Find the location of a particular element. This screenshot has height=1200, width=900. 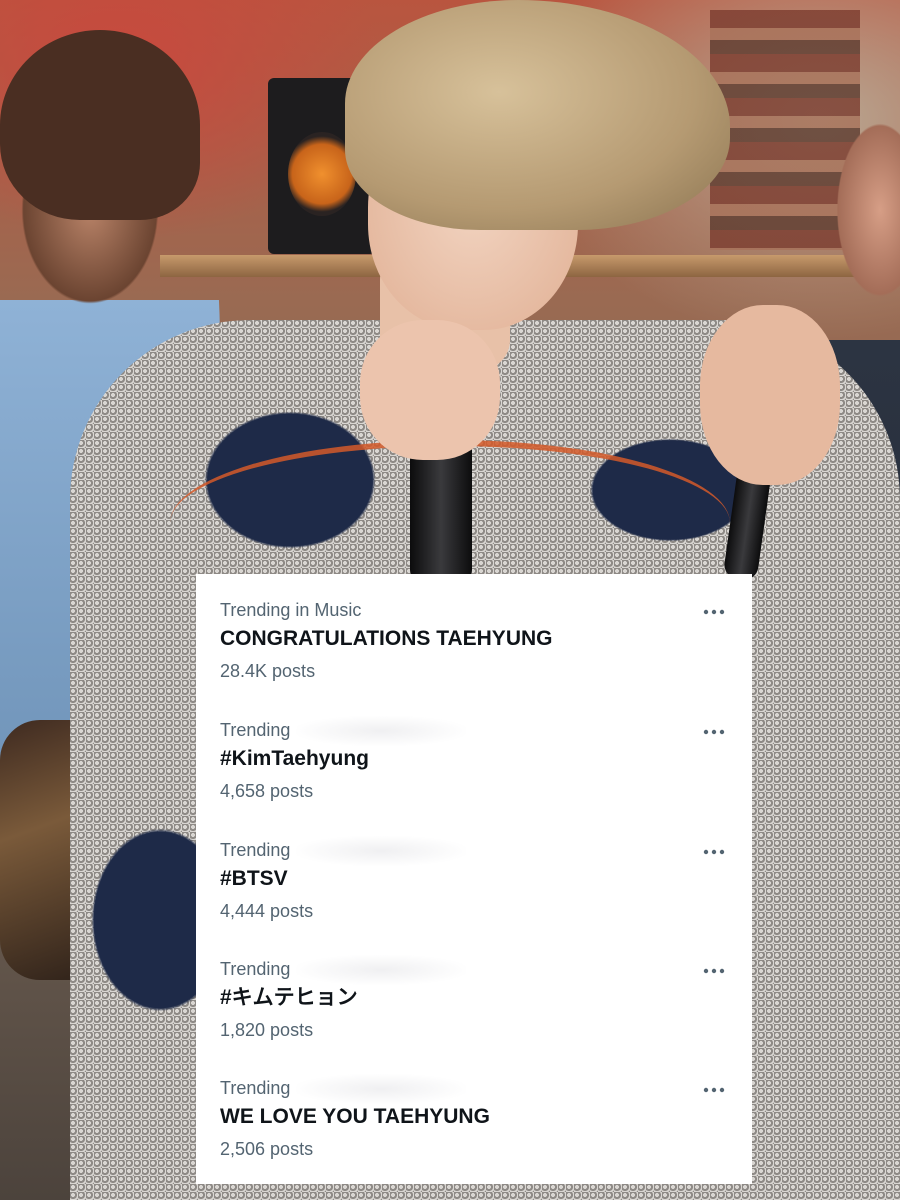

trend-context: Trending in Music is located at coordinates (291, 610).